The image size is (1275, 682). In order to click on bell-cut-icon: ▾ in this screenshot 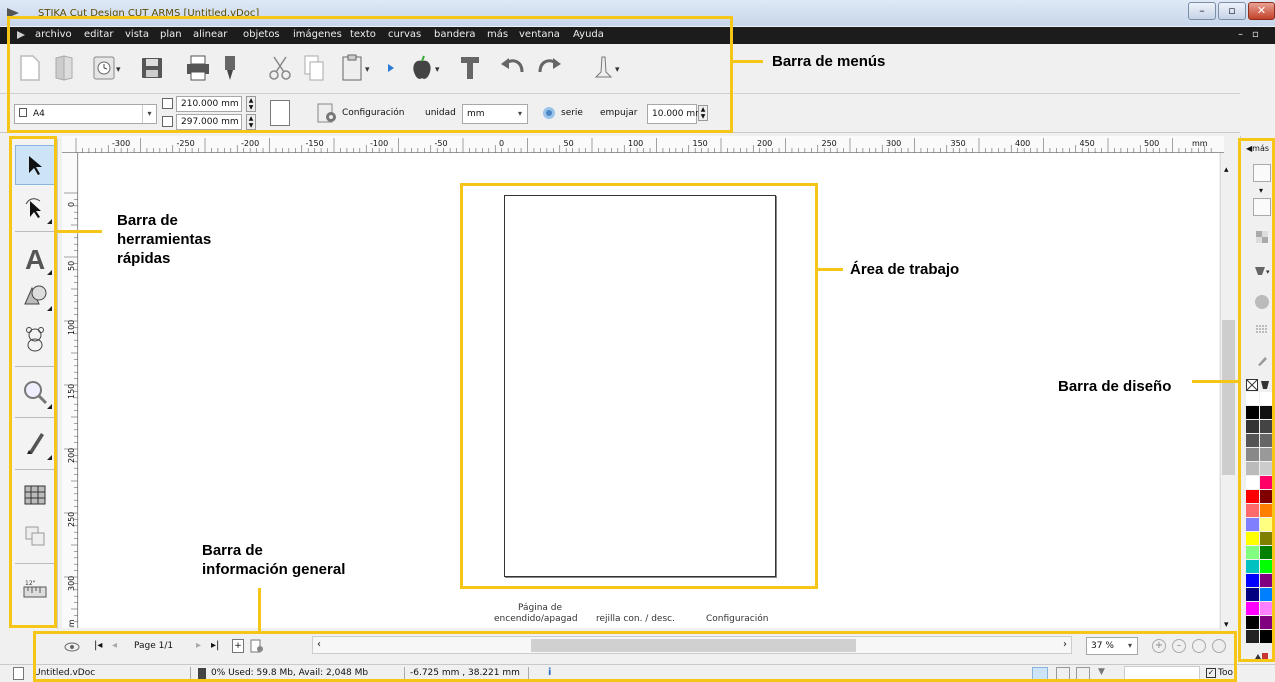, I will do `click(607, 68)`.